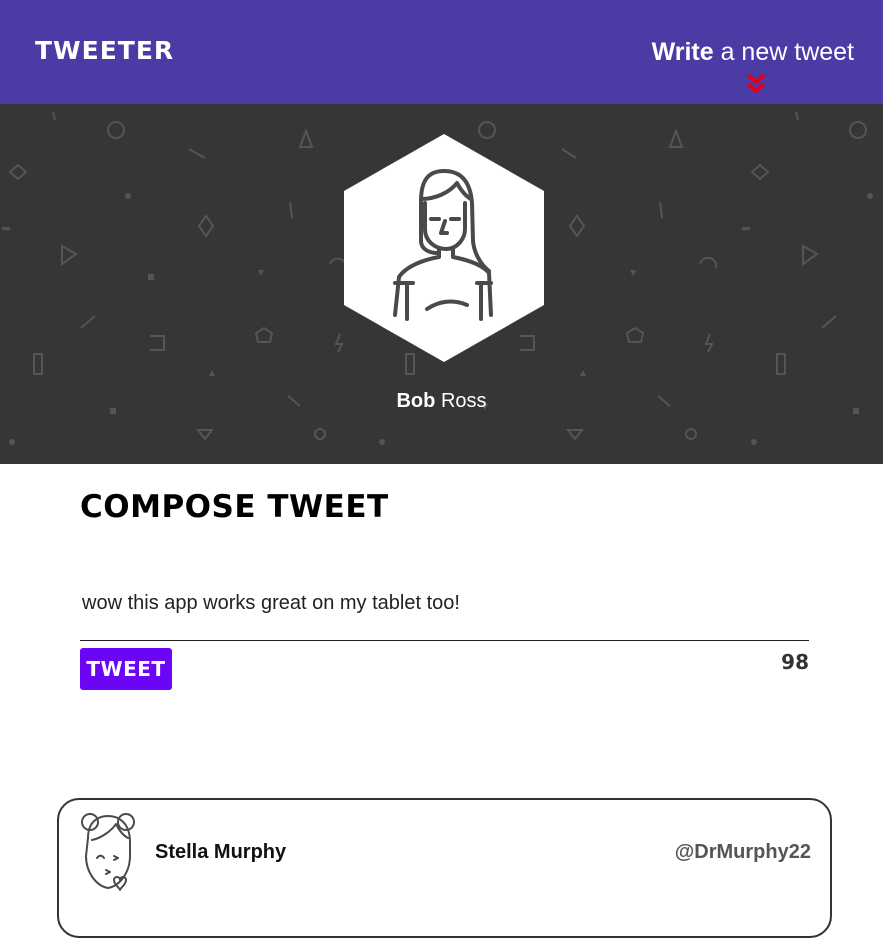  Describe the element at coordinates (234, 507) in the screenshot. I see `compose-title: COMPOSE TWEET` at that location.